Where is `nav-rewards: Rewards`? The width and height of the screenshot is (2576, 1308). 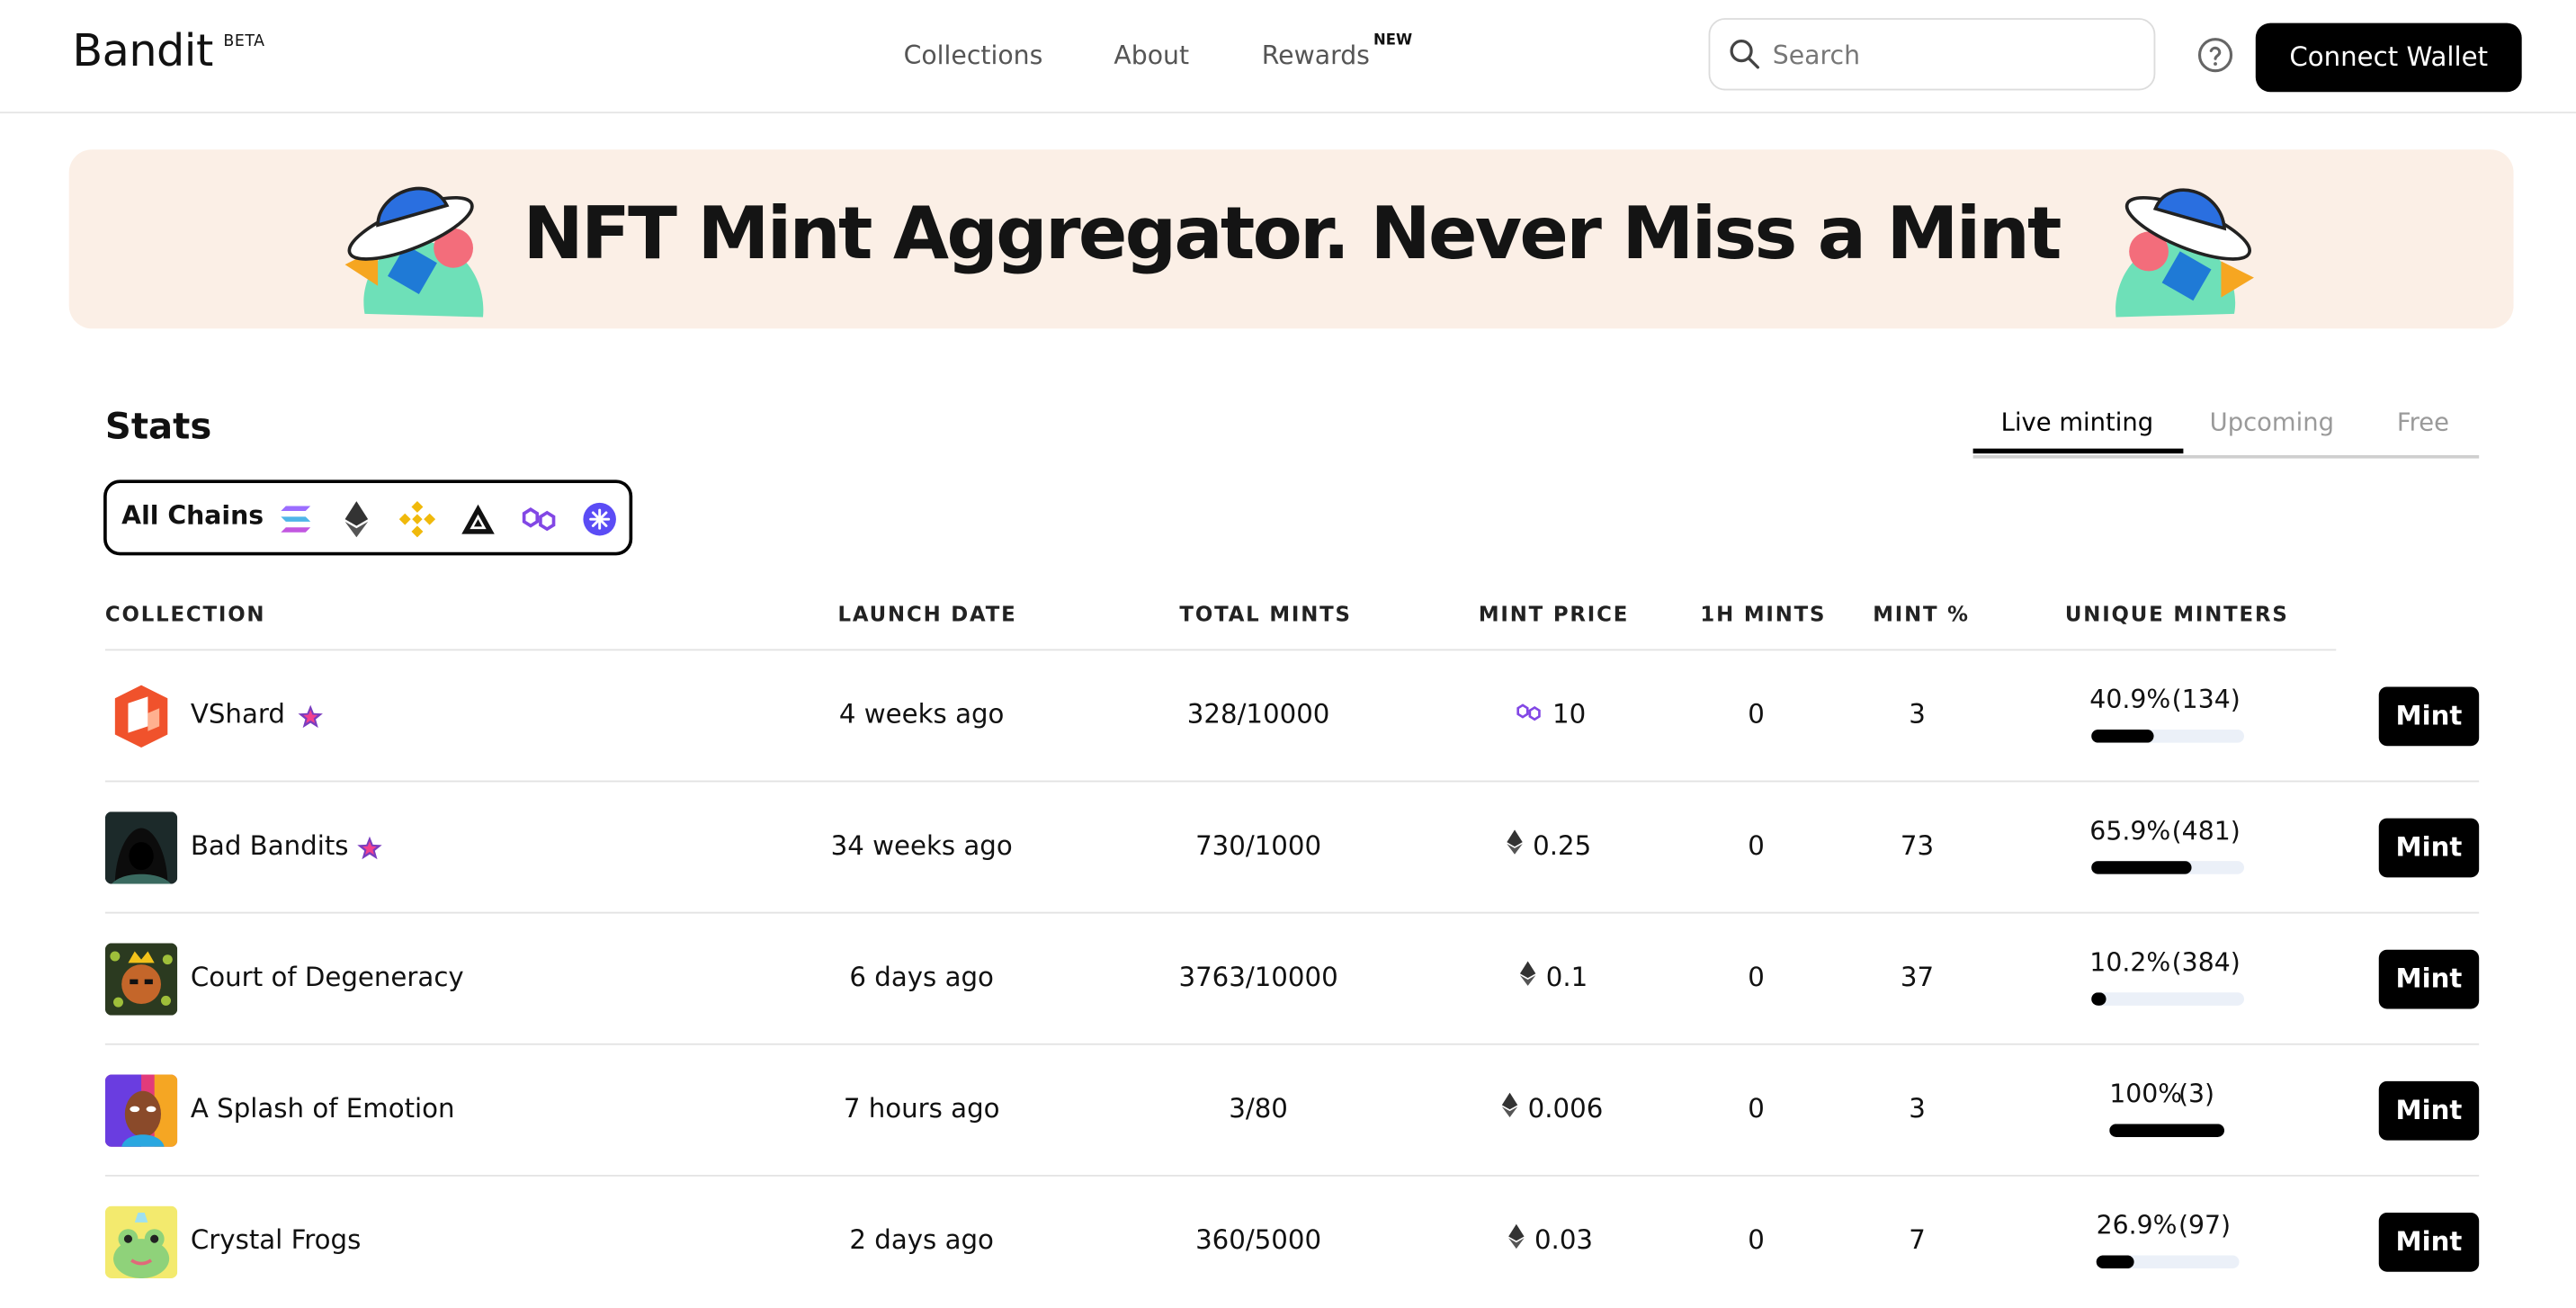 nav-rewards: Rewards is located at coordinates (1316, 56).